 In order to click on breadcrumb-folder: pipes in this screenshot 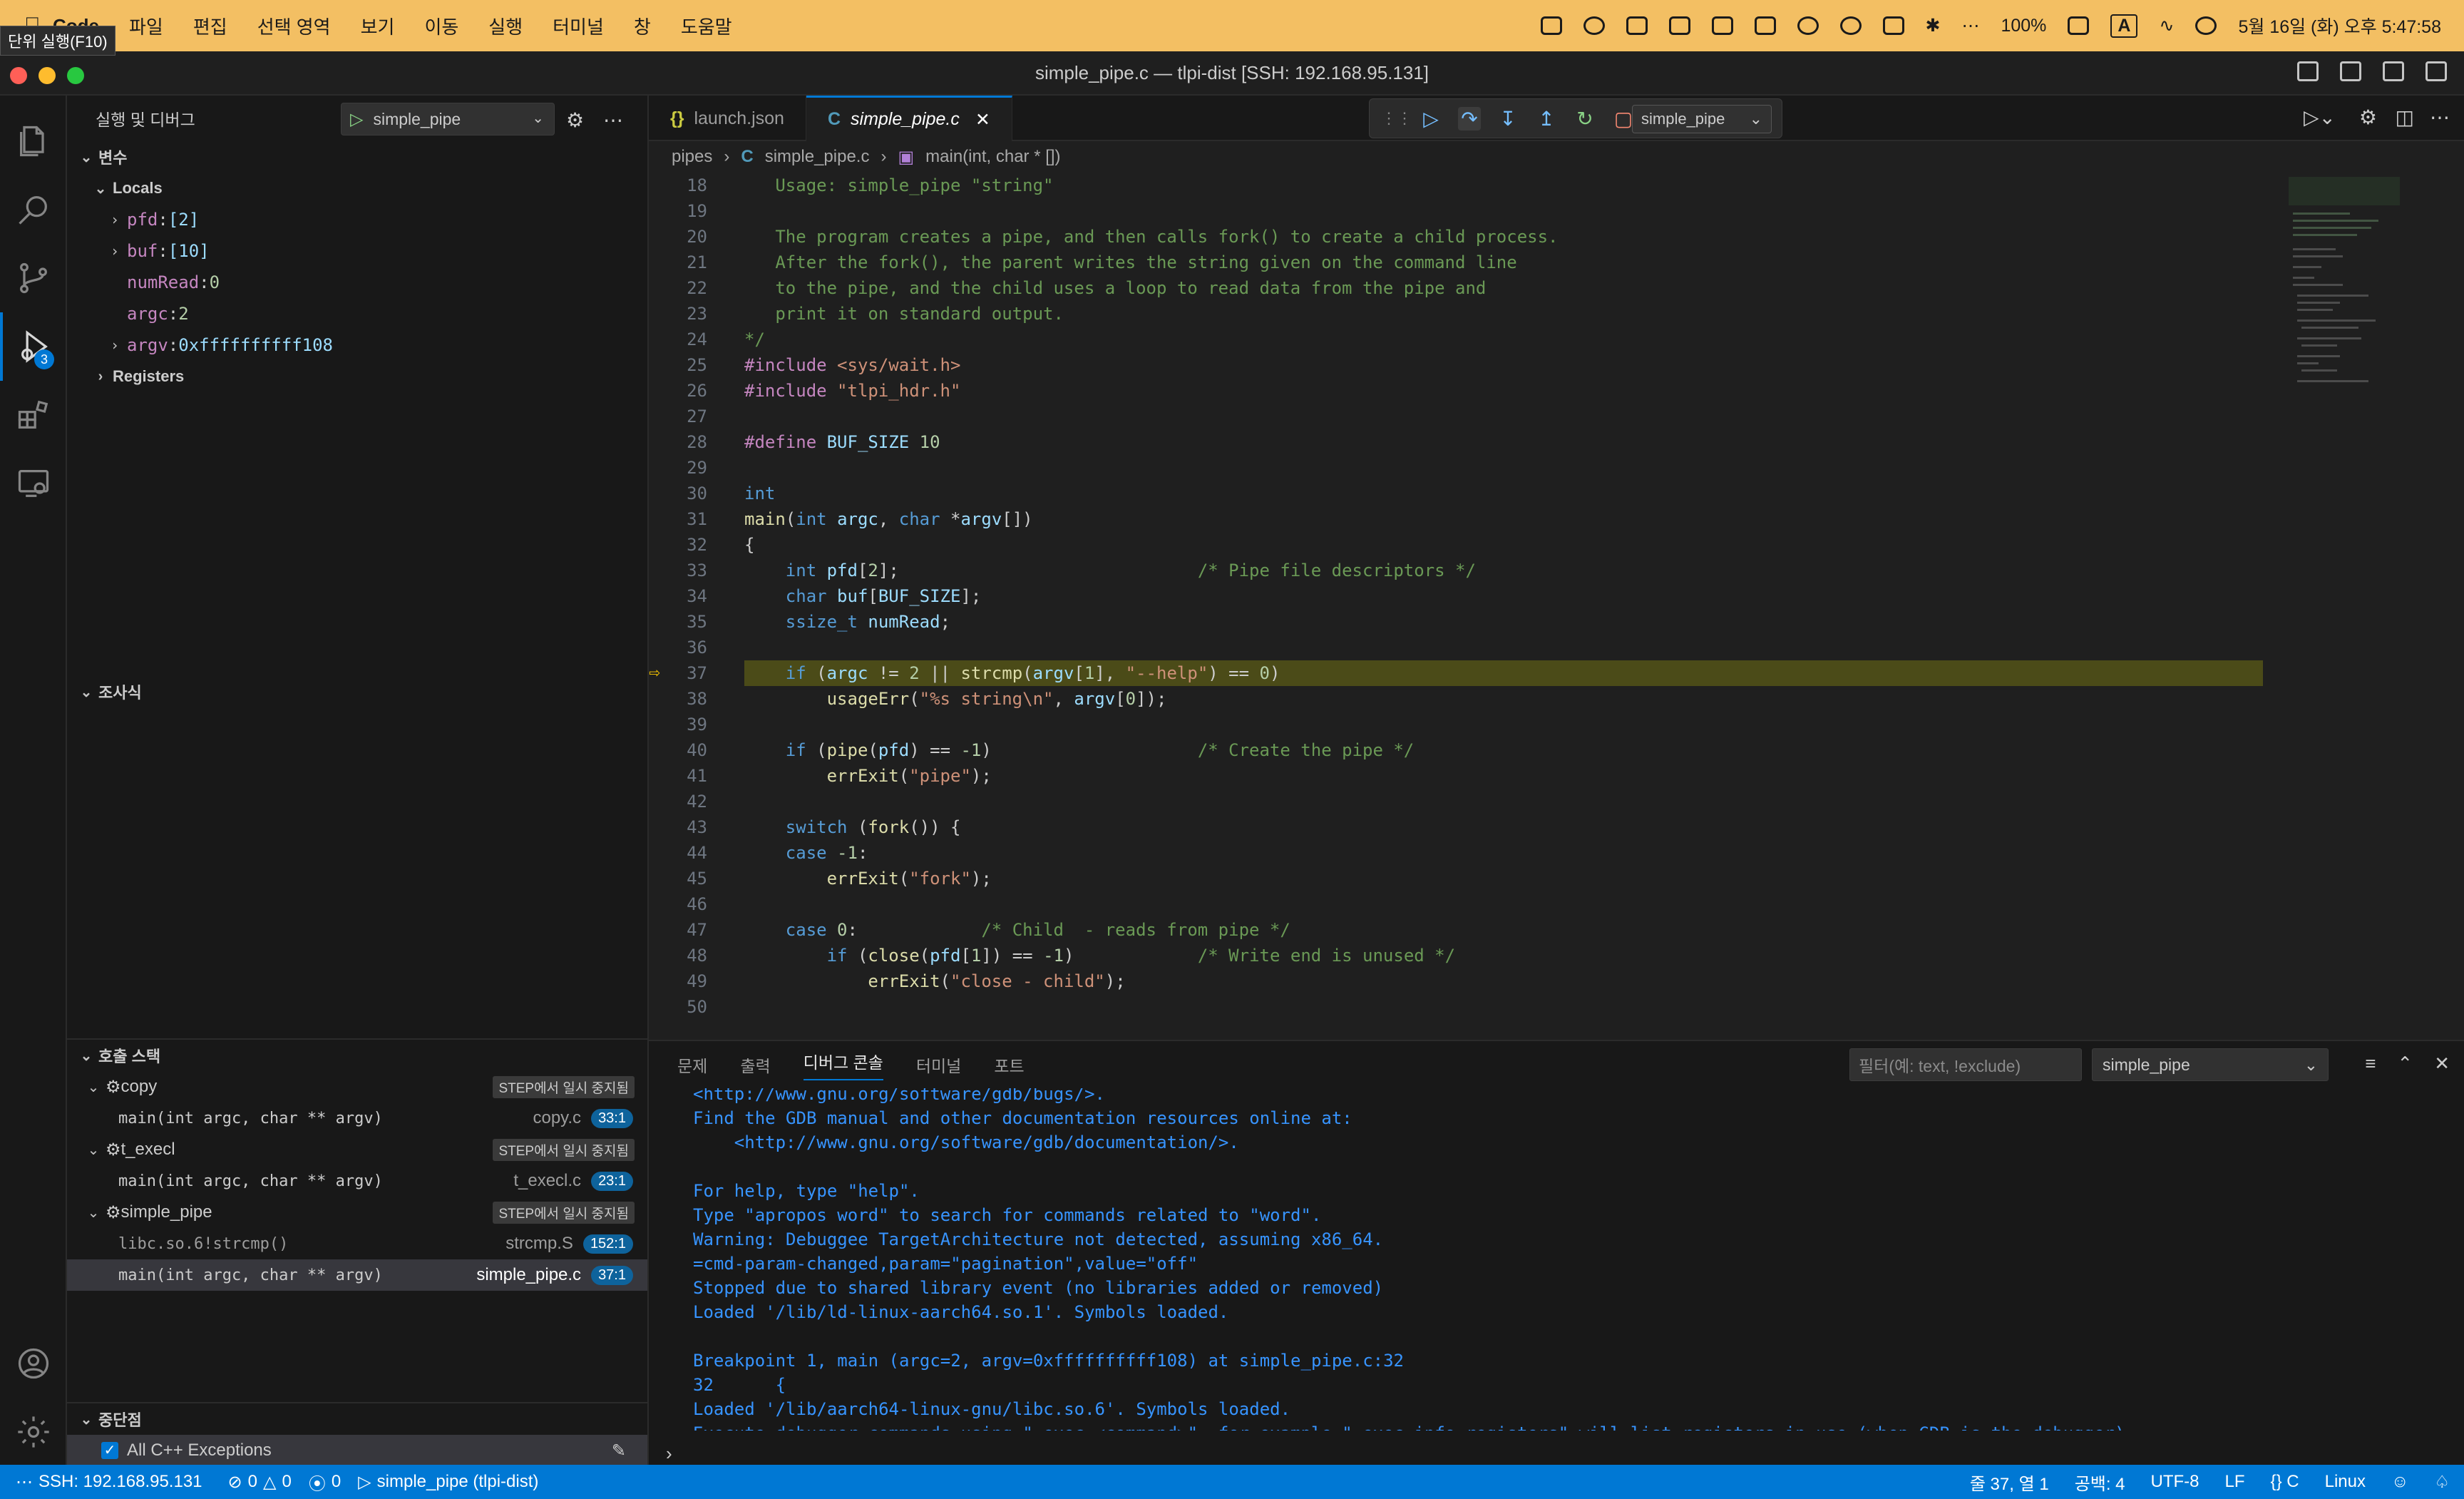, I will do `click(692, 157)`.